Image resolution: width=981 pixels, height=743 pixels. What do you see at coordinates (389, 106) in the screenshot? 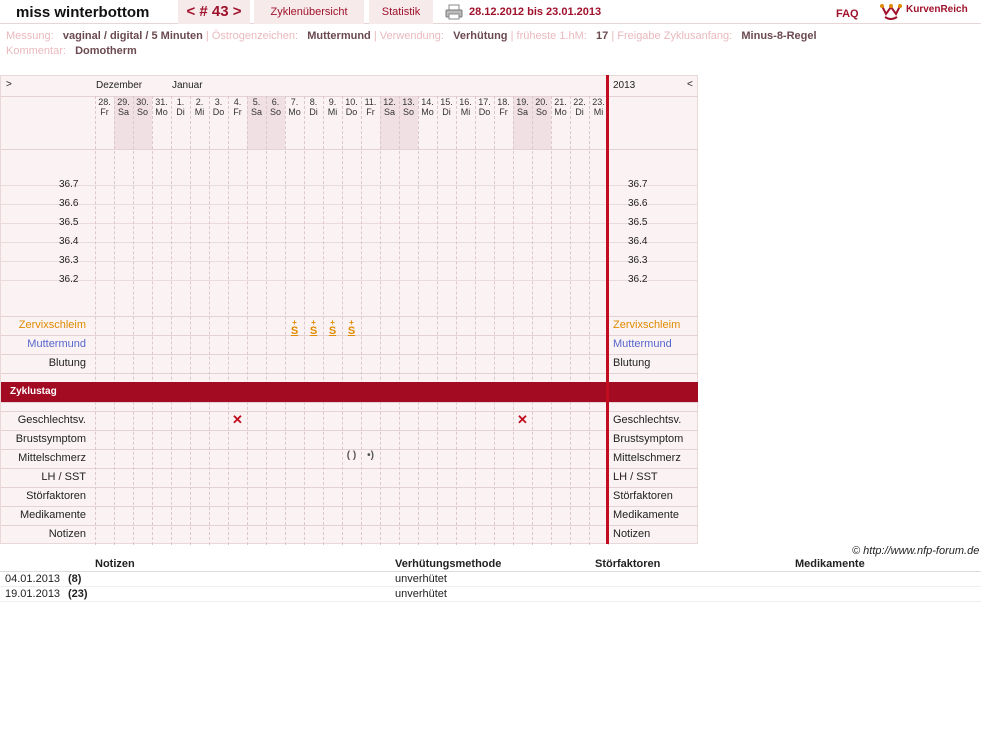
I see `day-header: 12. Sa` at bounding box center [389, 106].